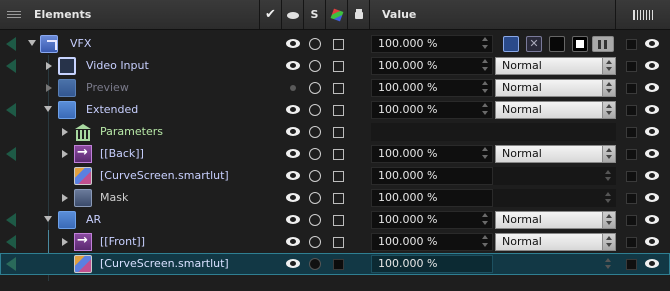  I want to click on list-item: [[Back]] 100.000 % Normal, so click(335, 154).